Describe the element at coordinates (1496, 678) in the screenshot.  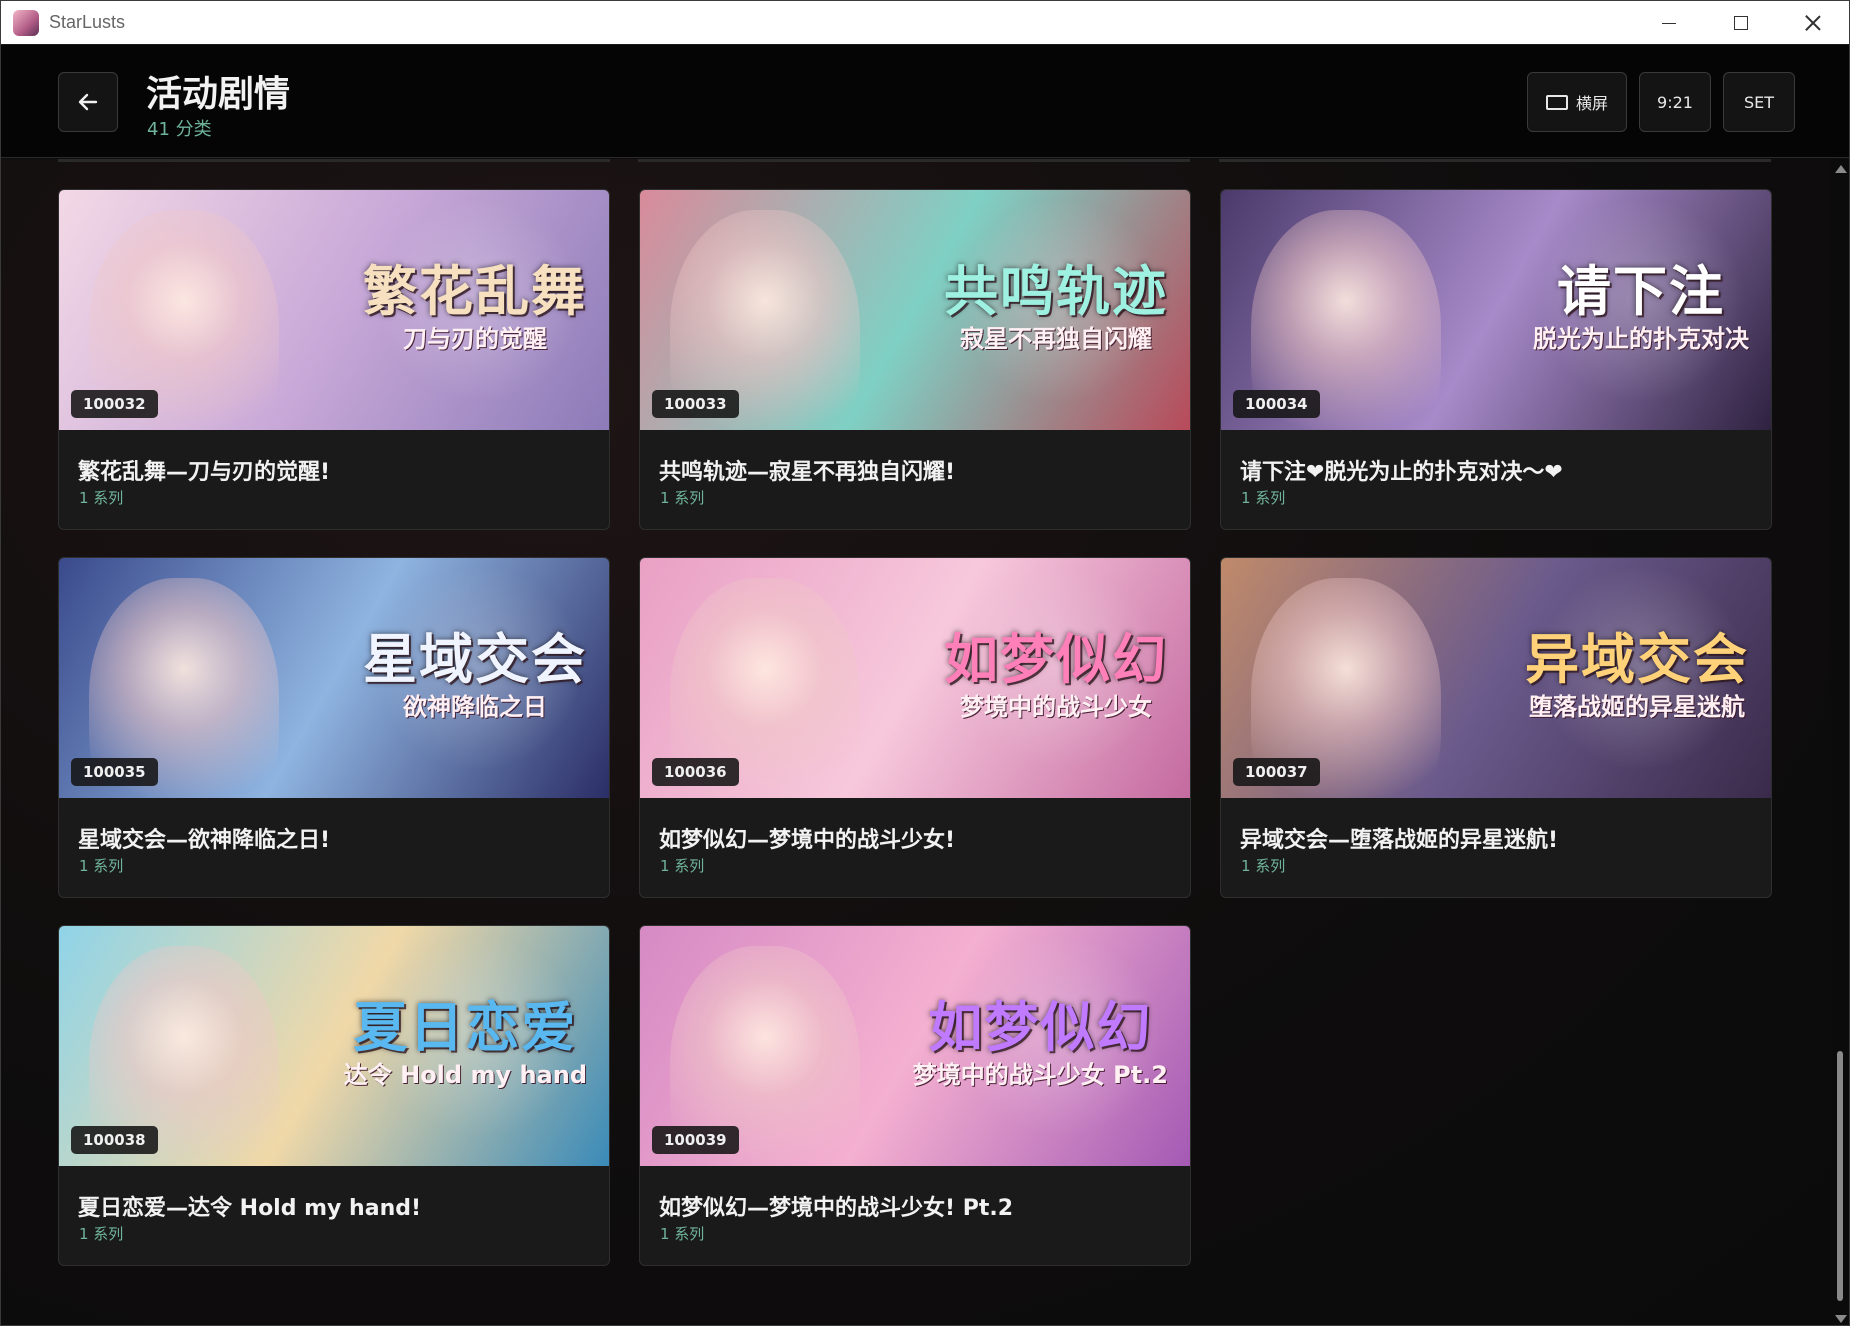
I see `story-thumbnail: 异域交会 堕落战姬的异星迷航 100037` at that location.